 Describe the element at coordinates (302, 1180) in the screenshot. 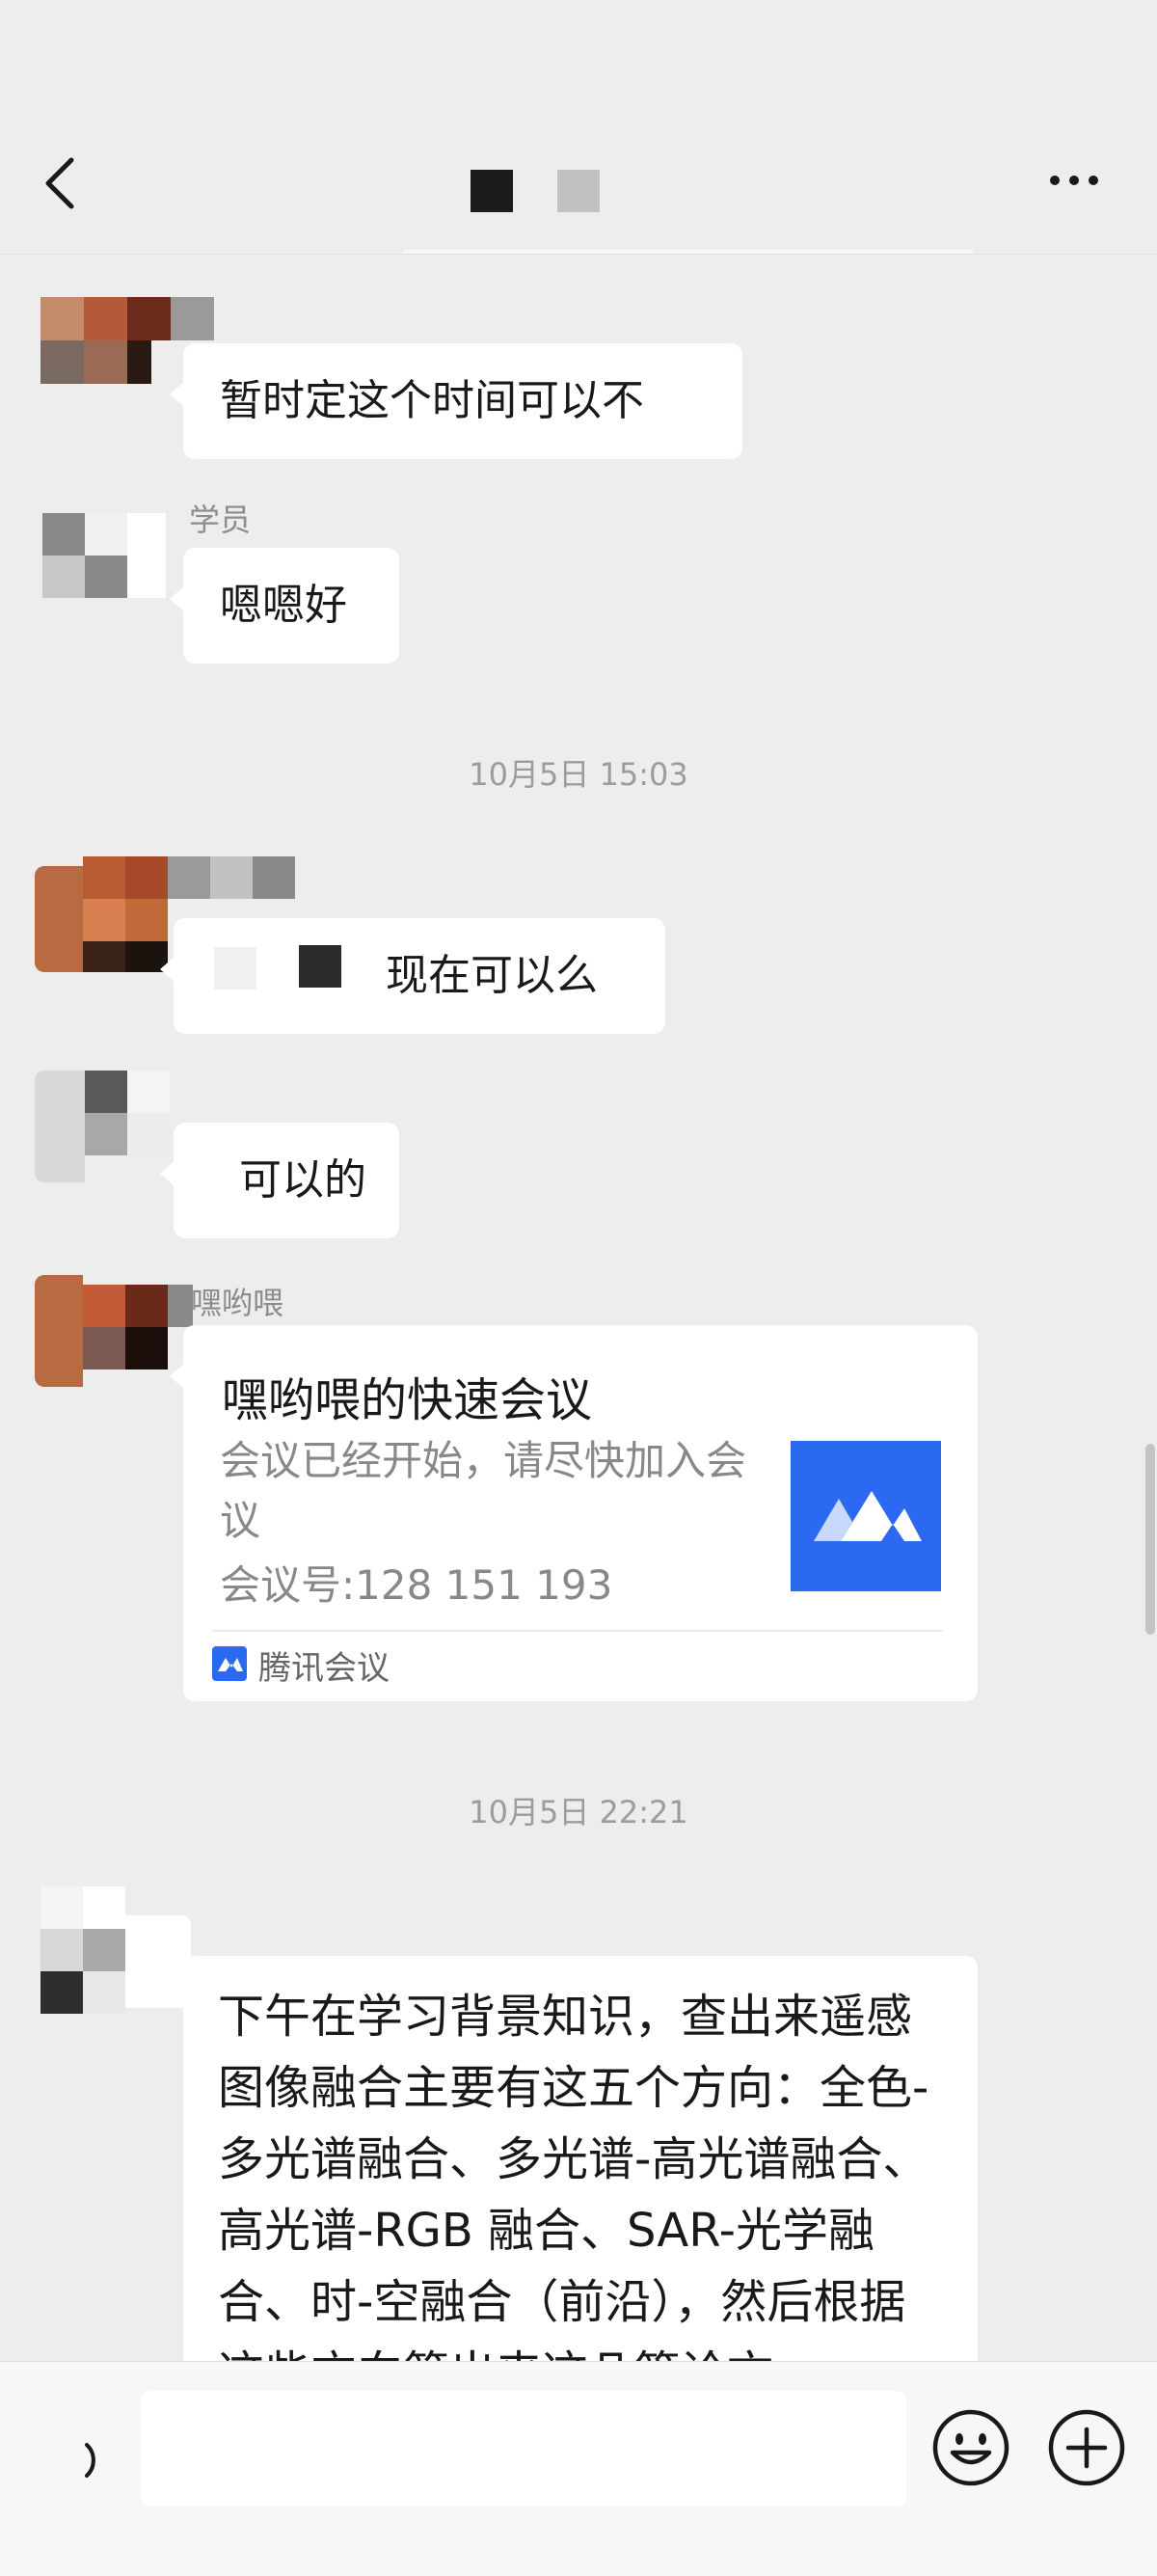

I see `message-text: 可以的` at that location.